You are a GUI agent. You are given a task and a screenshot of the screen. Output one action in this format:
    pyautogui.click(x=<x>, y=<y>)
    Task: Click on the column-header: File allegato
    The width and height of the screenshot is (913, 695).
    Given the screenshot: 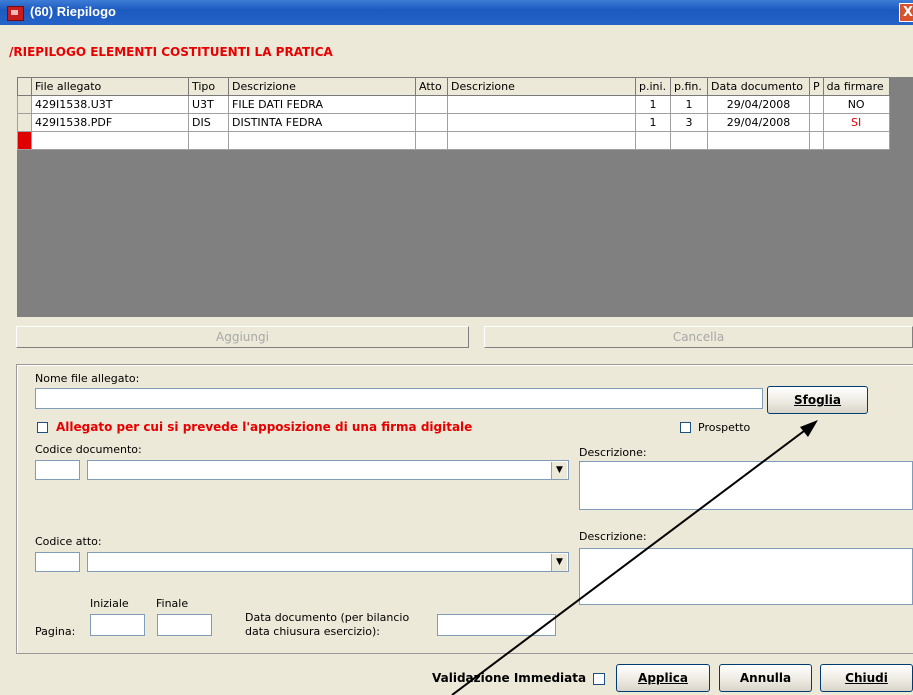 What is the action you would take?
    pyautogui.click(x=110, y=86)
    